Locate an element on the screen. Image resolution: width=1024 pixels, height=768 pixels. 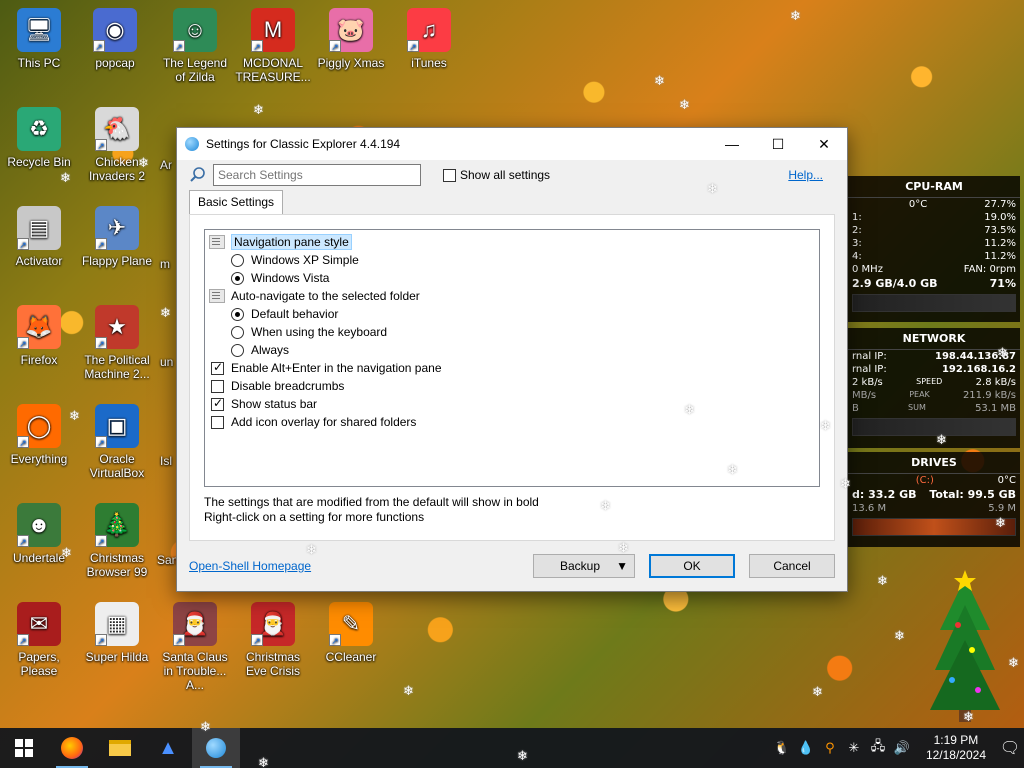
minimize-button: — is located at coordinates (732, 144).